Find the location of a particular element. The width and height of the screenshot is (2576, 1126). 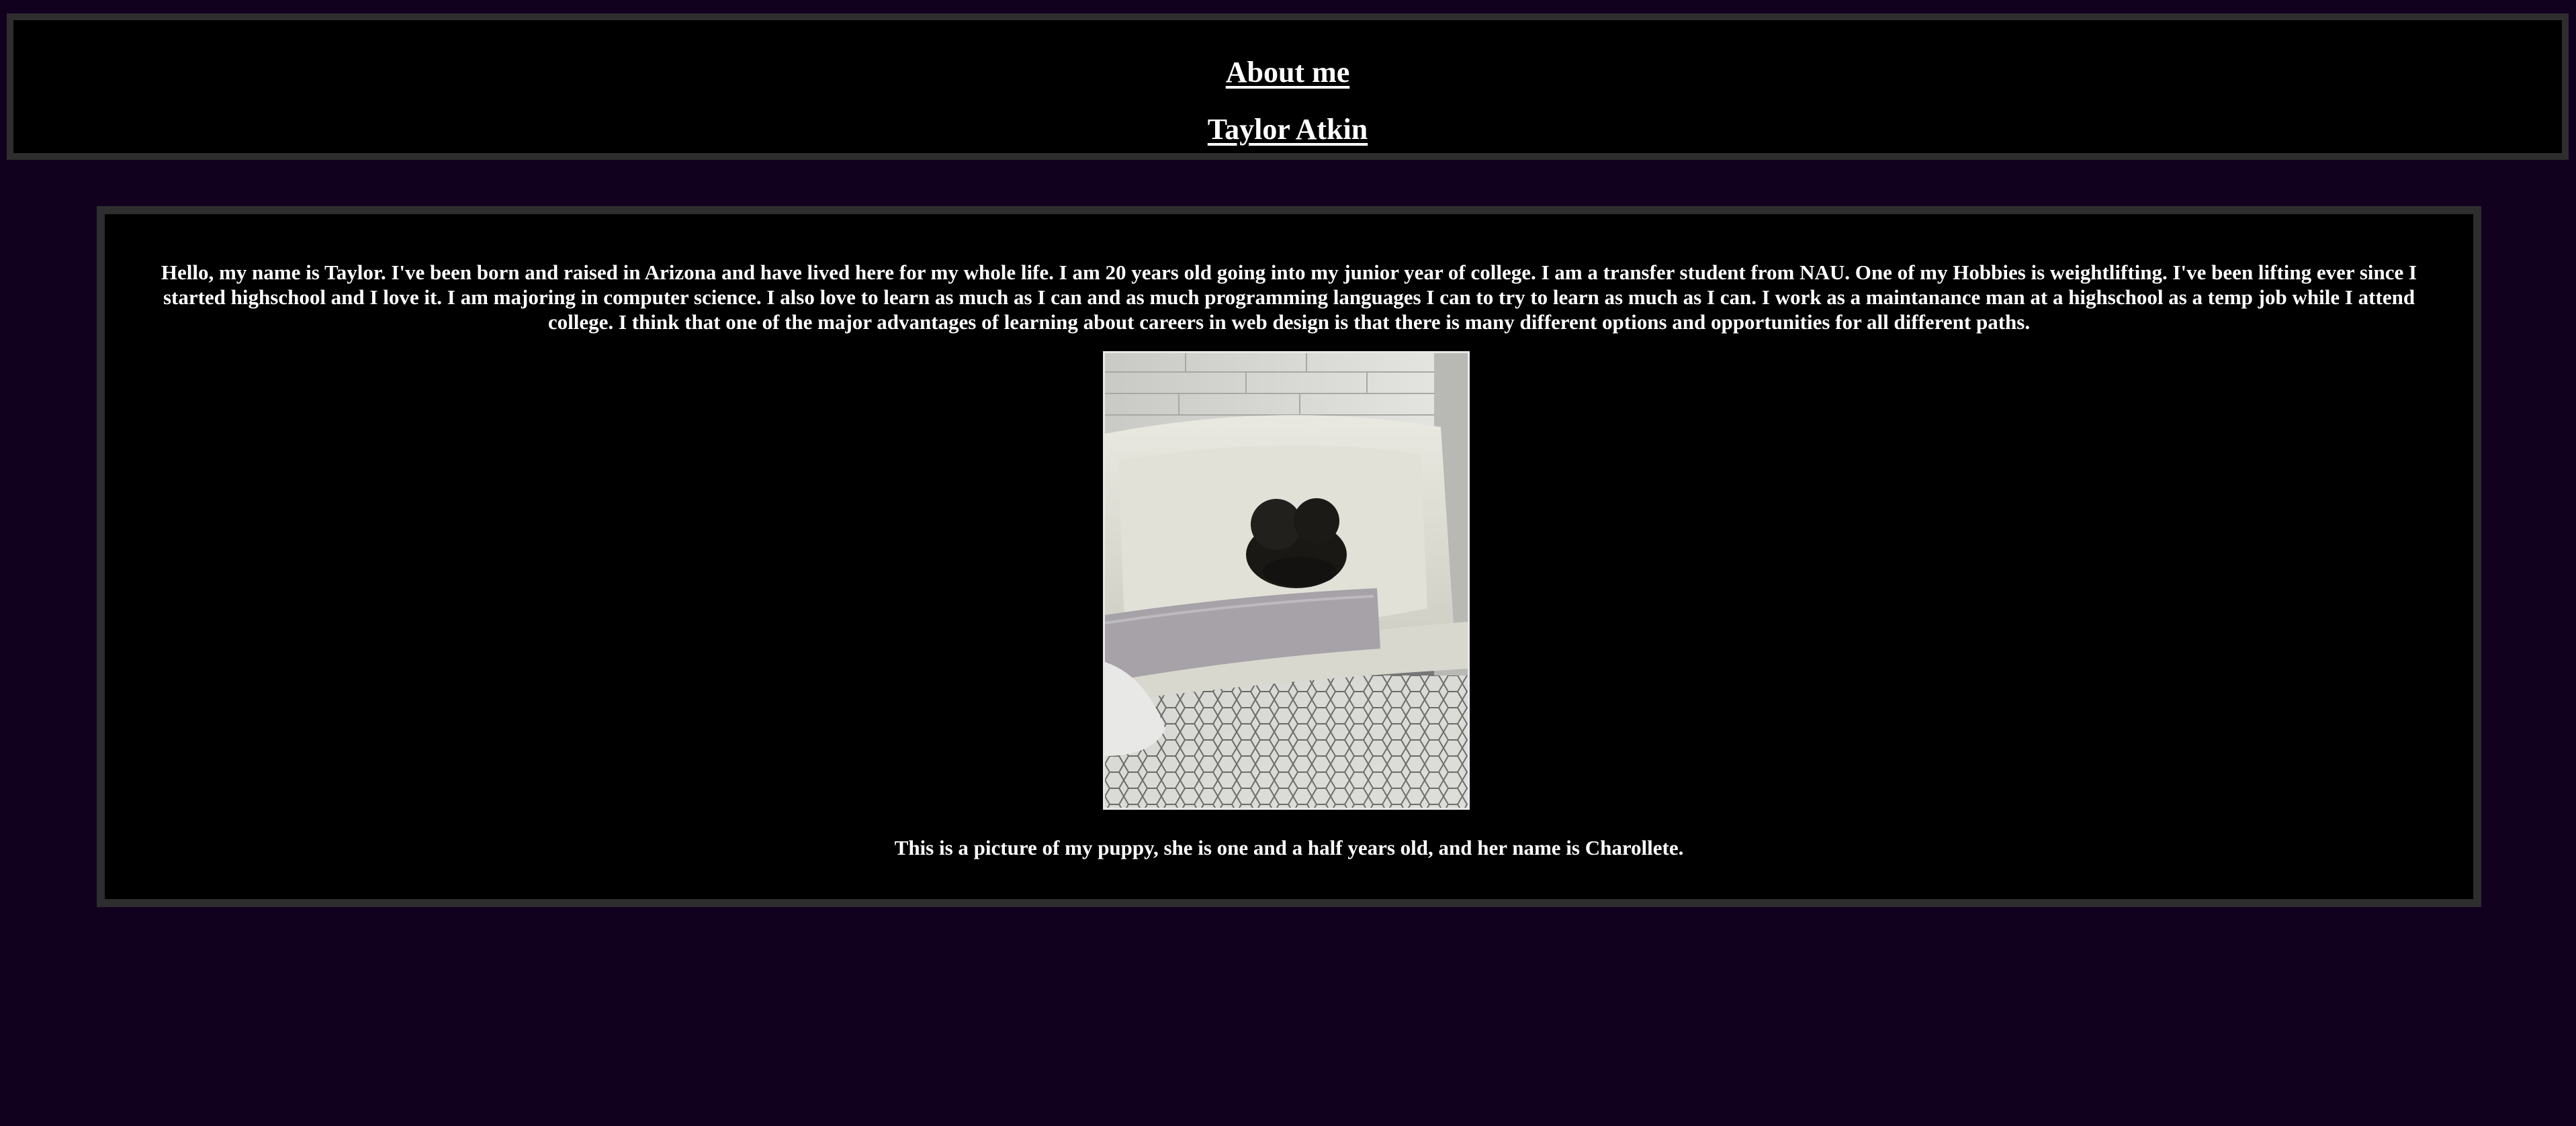

page-title: About me is located at coordinates (1287, 72).